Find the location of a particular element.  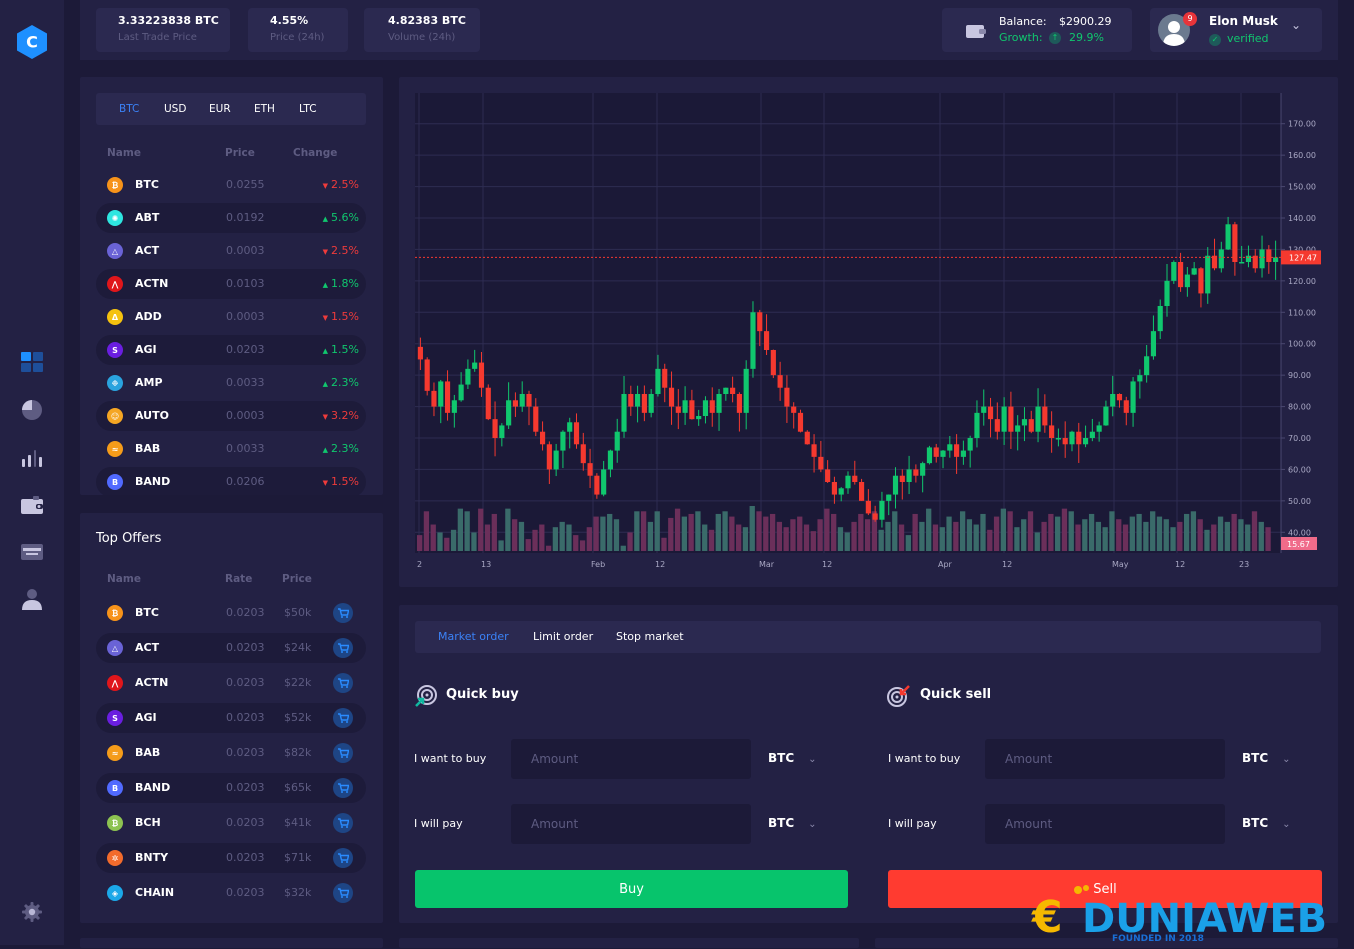

tab-market-order: Market order is located at coordinates (473, 636).